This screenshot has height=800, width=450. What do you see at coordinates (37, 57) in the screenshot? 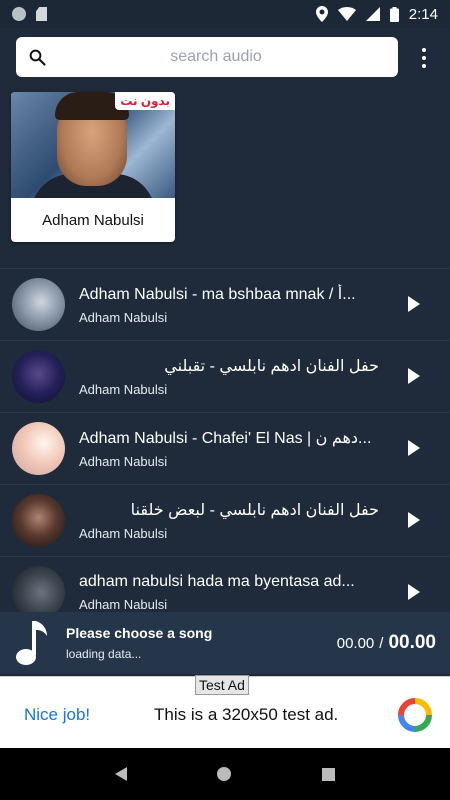
I see `search-icon` at bounding box center [37, 57].